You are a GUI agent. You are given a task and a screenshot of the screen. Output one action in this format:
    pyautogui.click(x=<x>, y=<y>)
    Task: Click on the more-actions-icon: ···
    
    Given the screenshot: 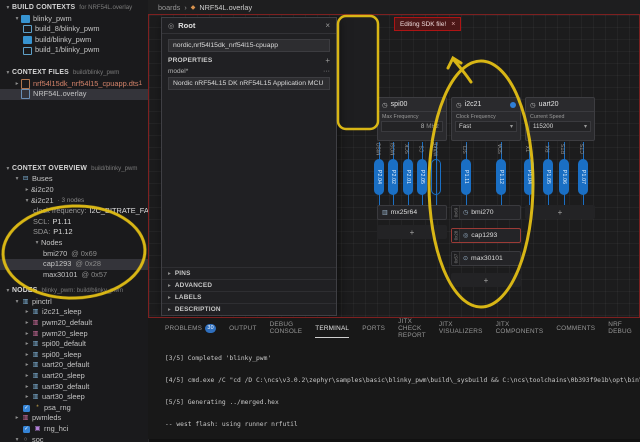 What is the action you would take?
    pyautogui.click(x=326, y=71)
    